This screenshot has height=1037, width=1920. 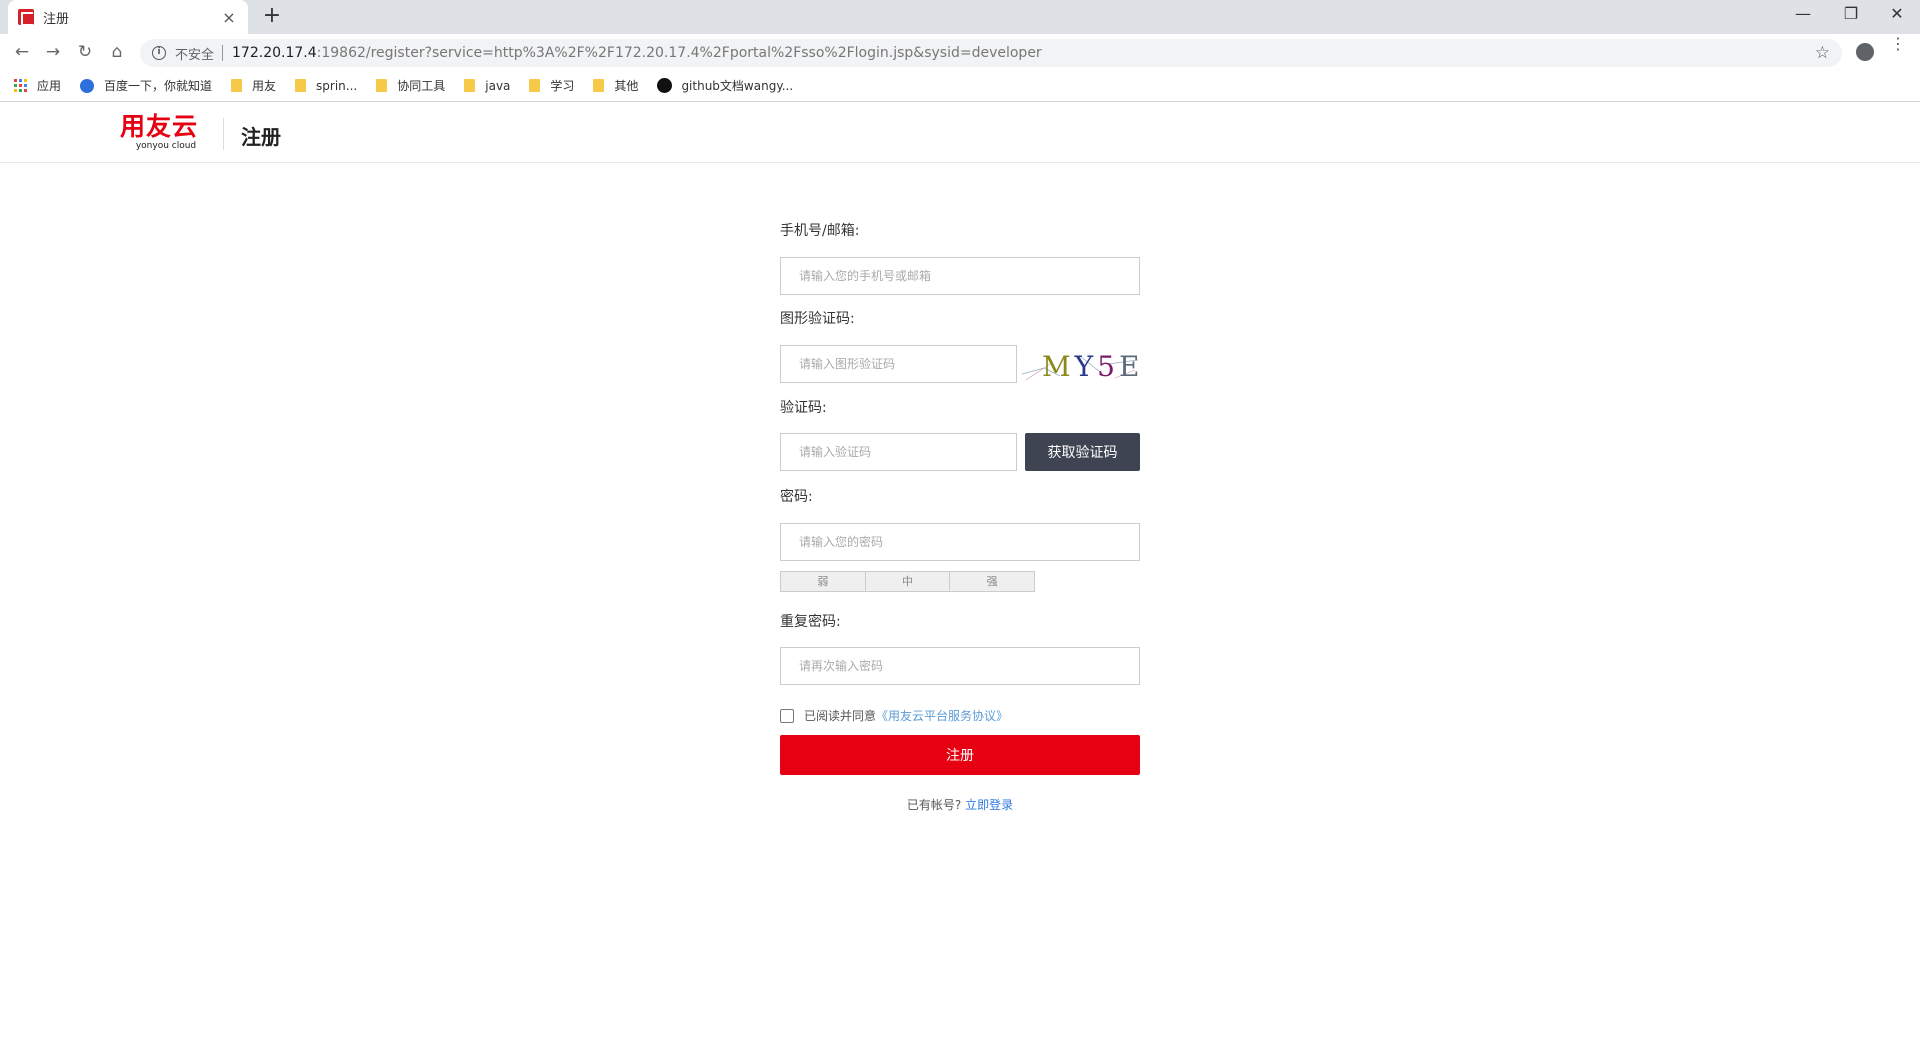 I want to click on get-sms-code-button: 获取验证码, so click(x=1082, y=452).